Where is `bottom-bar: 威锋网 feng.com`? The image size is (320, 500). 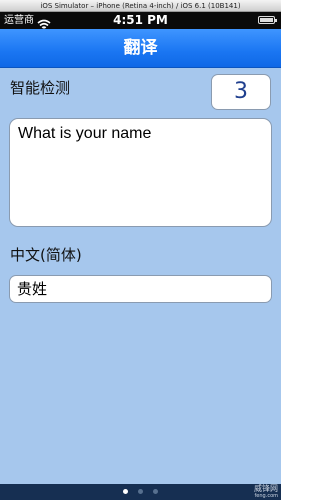 bottom-bar: 威锋网 feng.com is located at coordinates (140, 492).